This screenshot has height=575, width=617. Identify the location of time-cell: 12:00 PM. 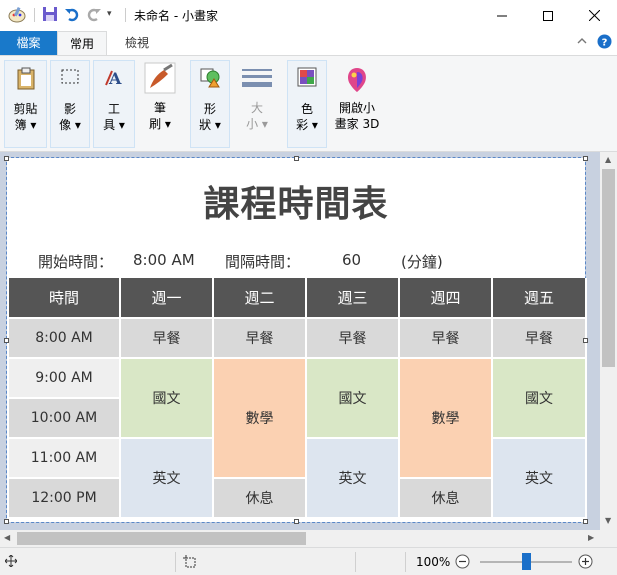
(64, 498).